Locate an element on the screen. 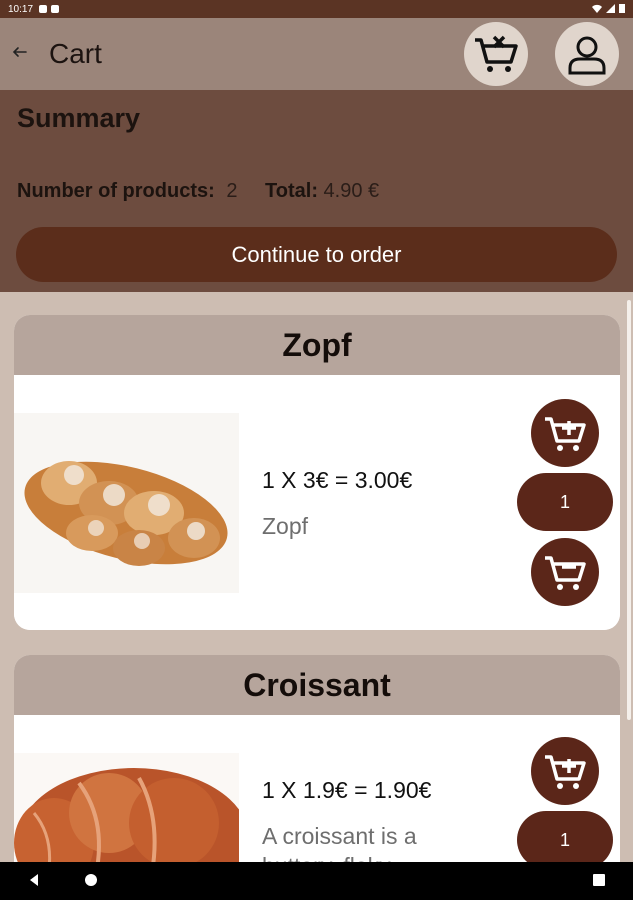  product-title: Croissant is located at coordinates (317, 685).